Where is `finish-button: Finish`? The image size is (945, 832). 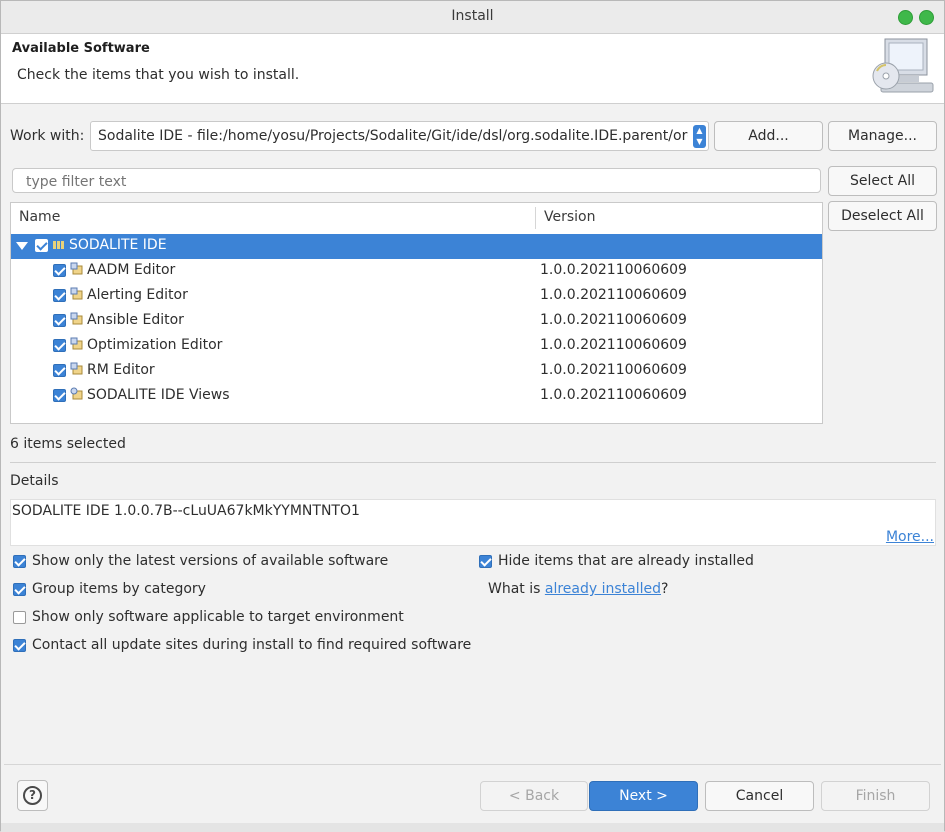 finish-button: Finish is located at coordinates (875, 796).